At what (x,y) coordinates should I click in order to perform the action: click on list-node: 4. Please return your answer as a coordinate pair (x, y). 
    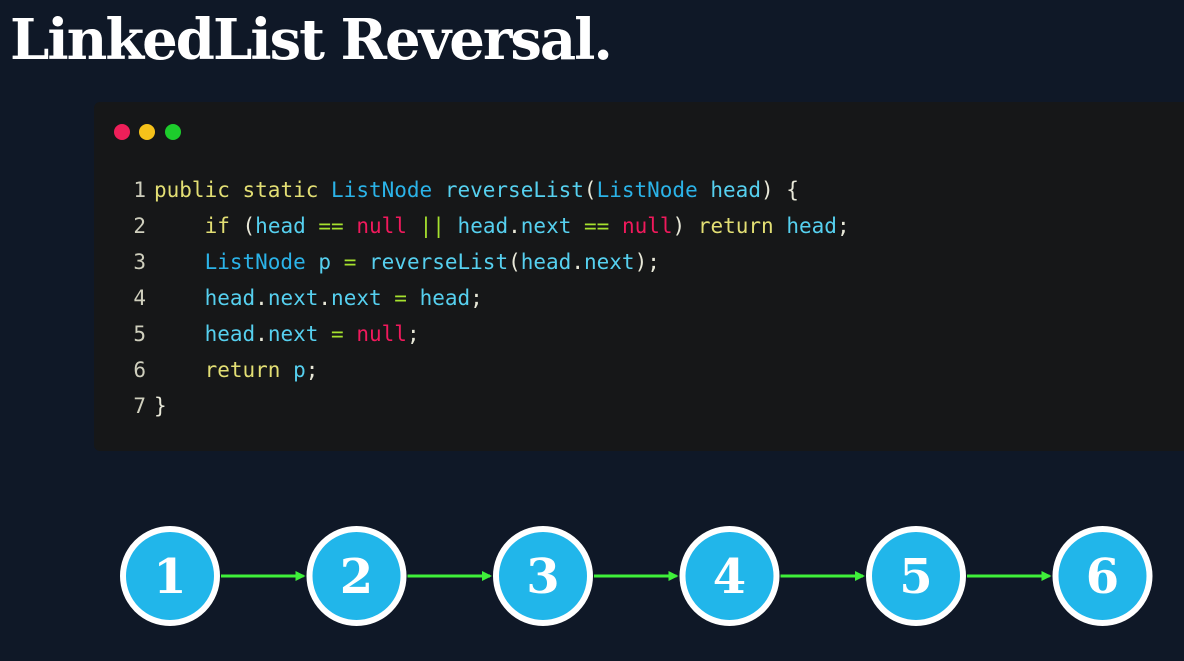
    Looking at the image, I should click on (729, 576).